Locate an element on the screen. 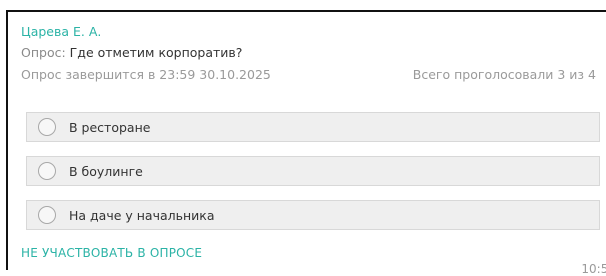 The image size is (606, 276). poll-question-text: Где отметим корпоратив? is located at coordinates (156, 52).